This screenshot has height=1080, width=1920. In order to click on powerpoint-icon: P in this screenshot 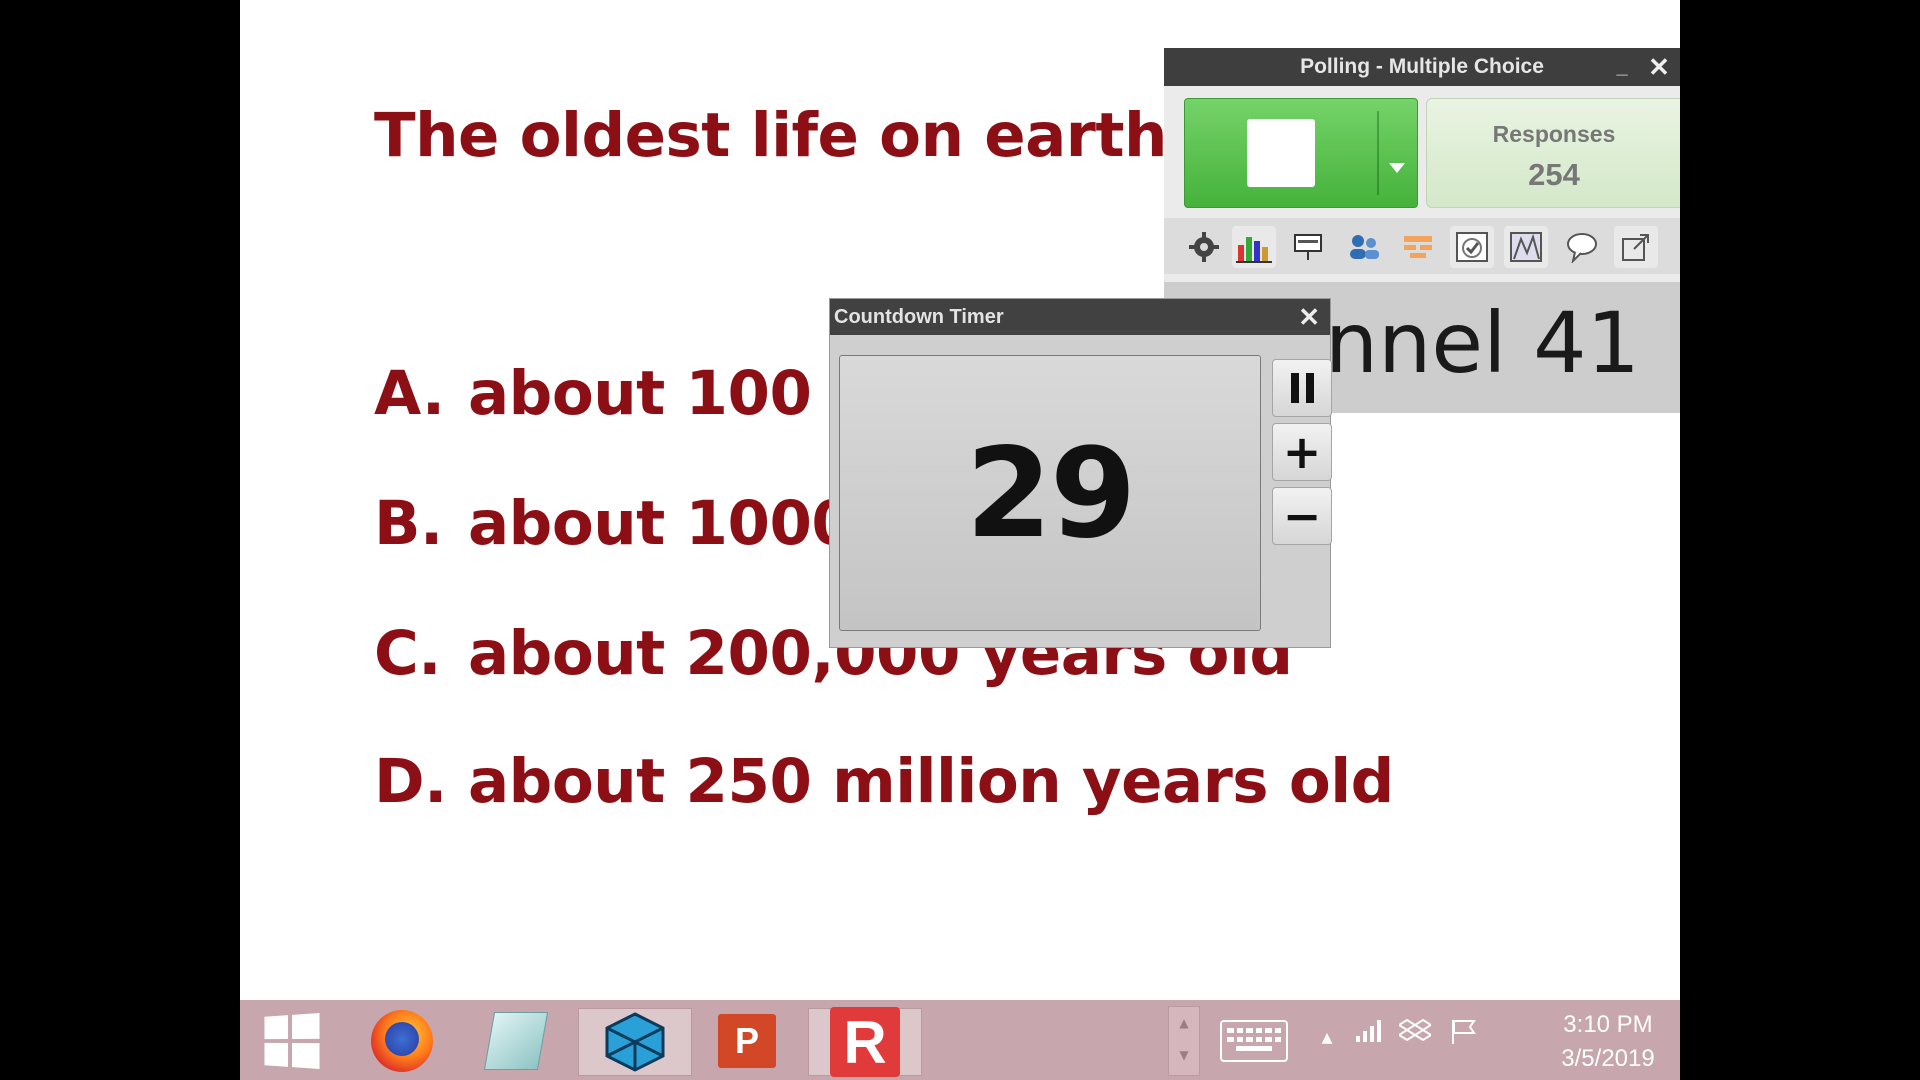, I will do `click(747, 1041)`.